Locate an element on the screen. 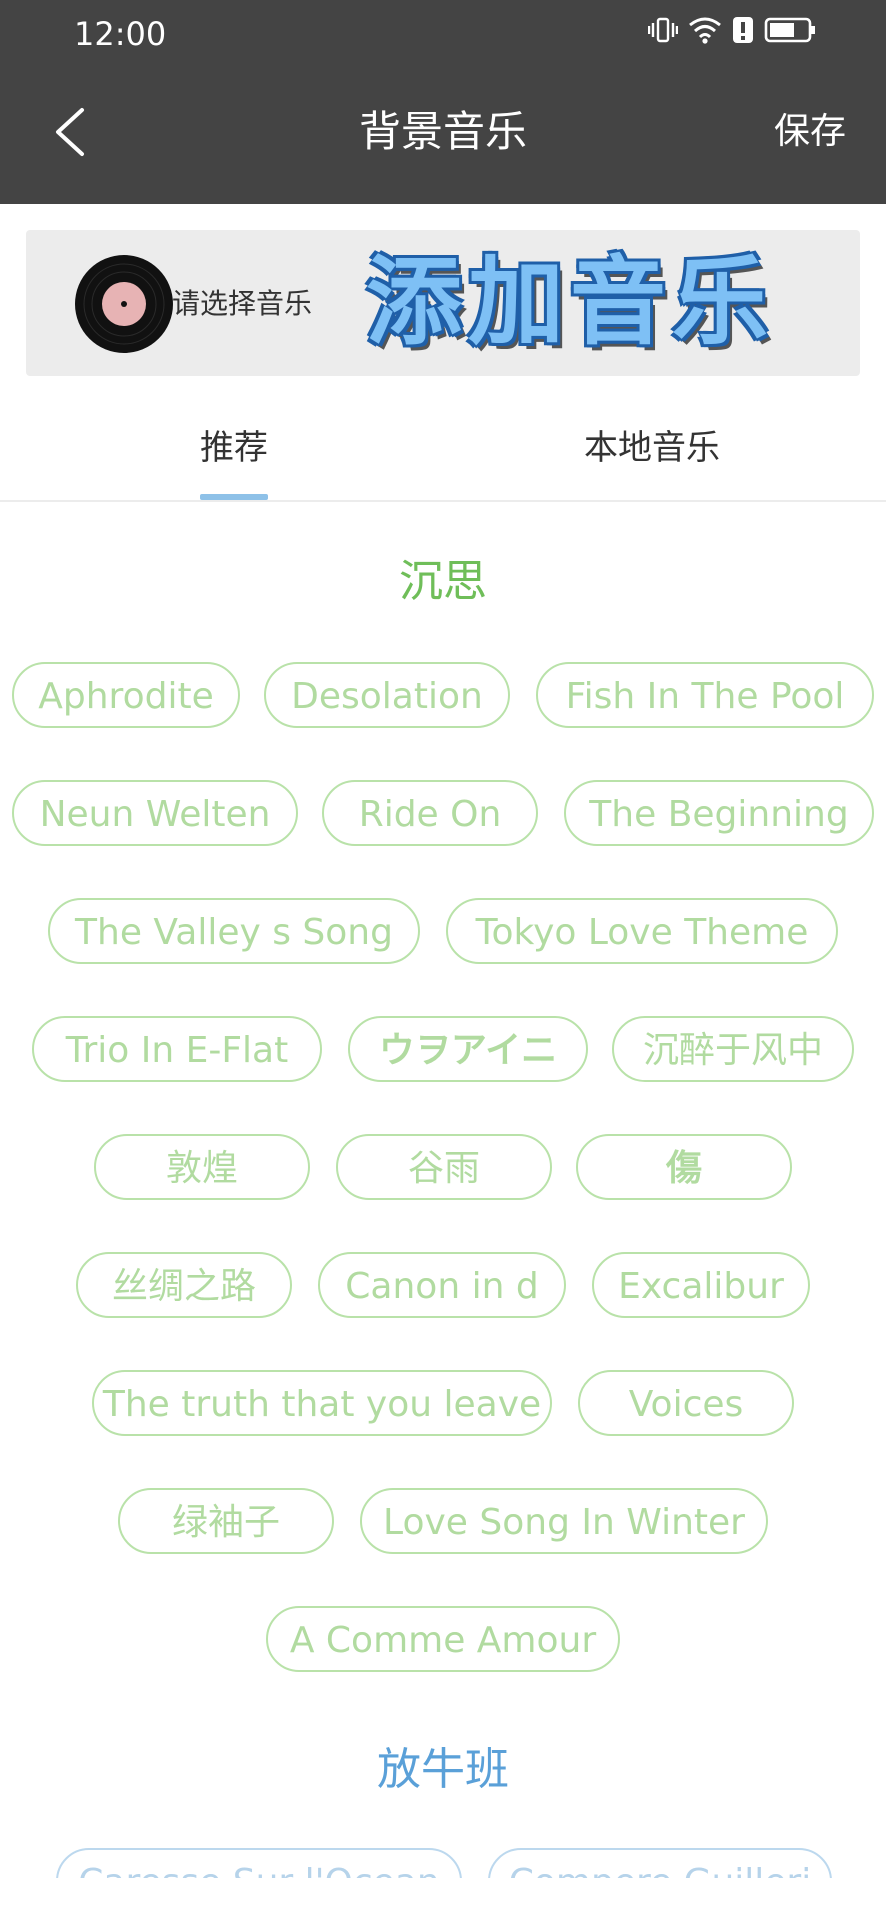  music-chip: Voices is located at coordinates (686, 1403).